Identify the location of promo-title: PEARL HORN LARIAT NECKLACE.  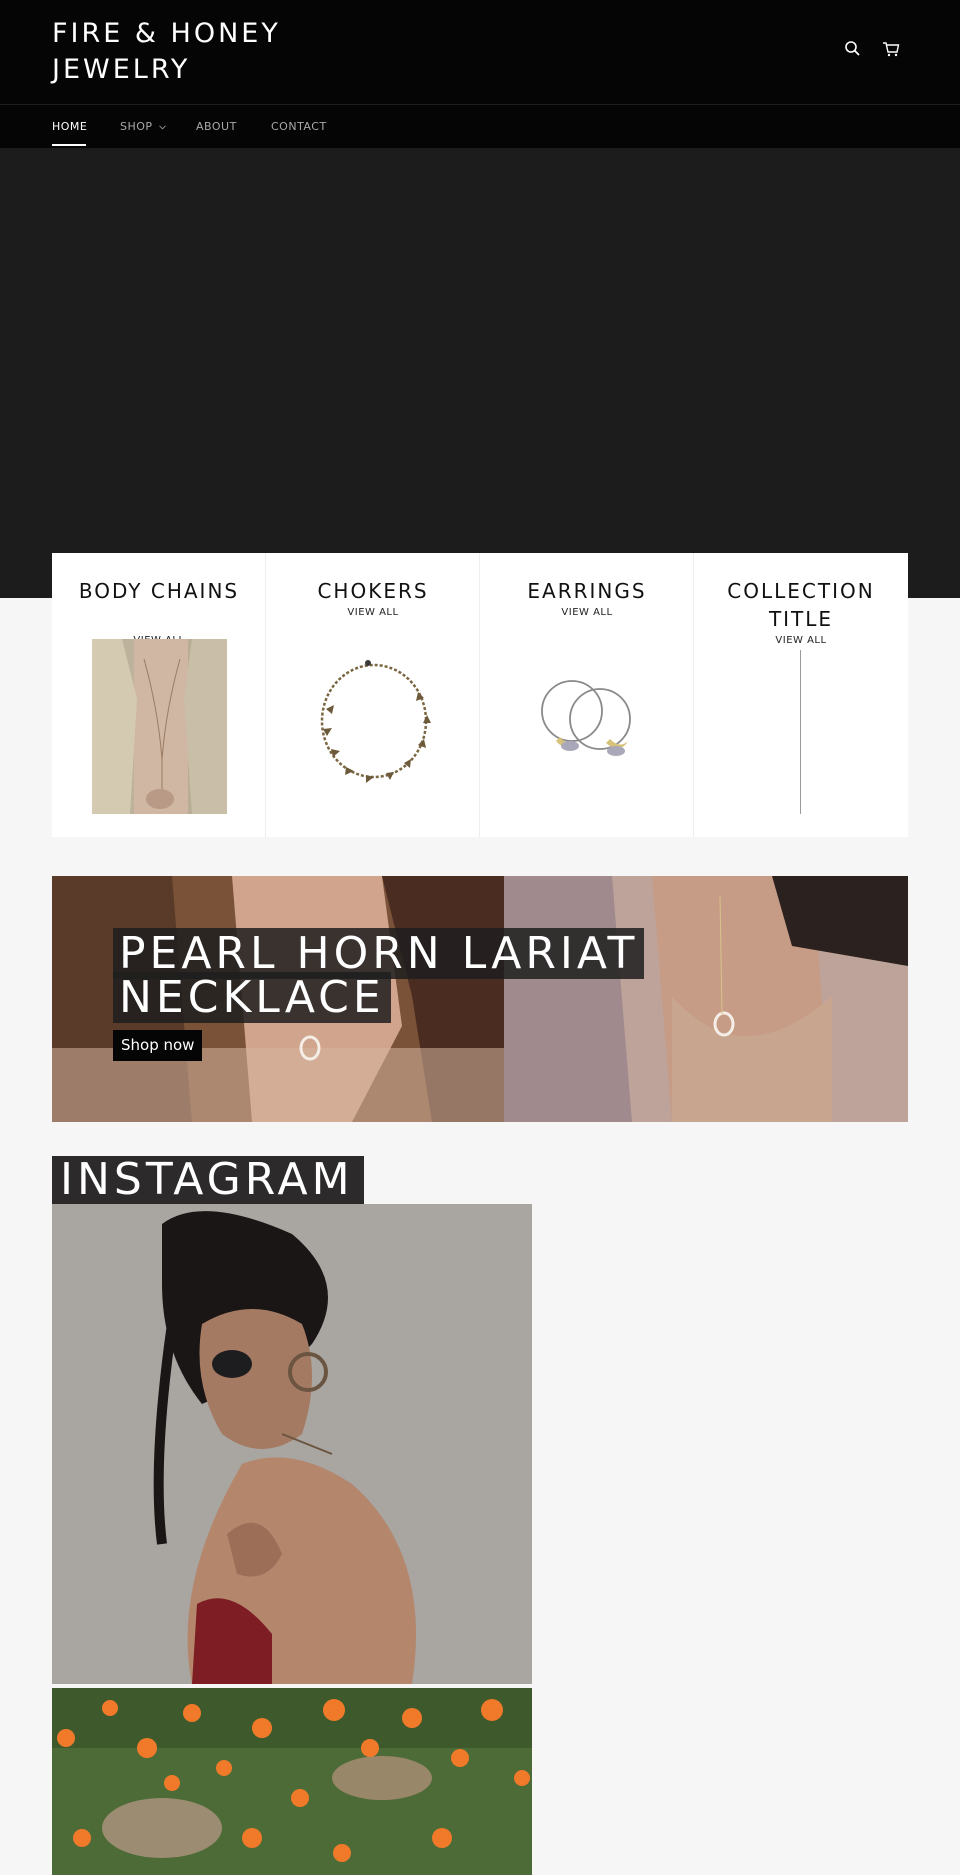
(379, 975).